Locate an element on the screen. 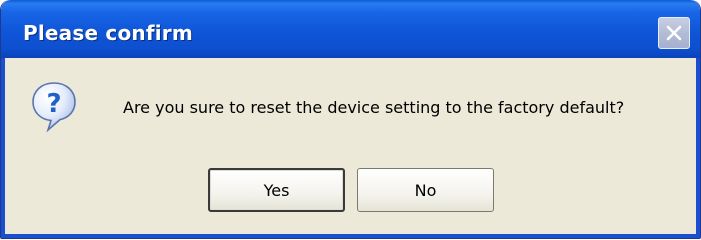 The width and height of the screenshot is (701, 240). dialog-title: Please confirm is located at coordinates (108, 33).